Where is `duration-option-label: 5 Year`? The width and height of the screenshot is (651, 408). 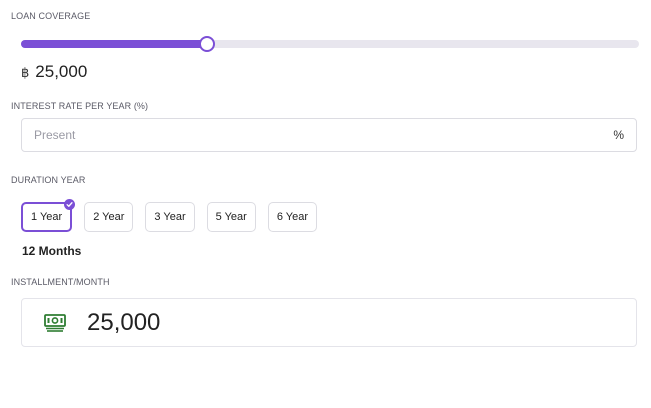 duration-option-label: 5 Year is located at coordinates (231, 217).